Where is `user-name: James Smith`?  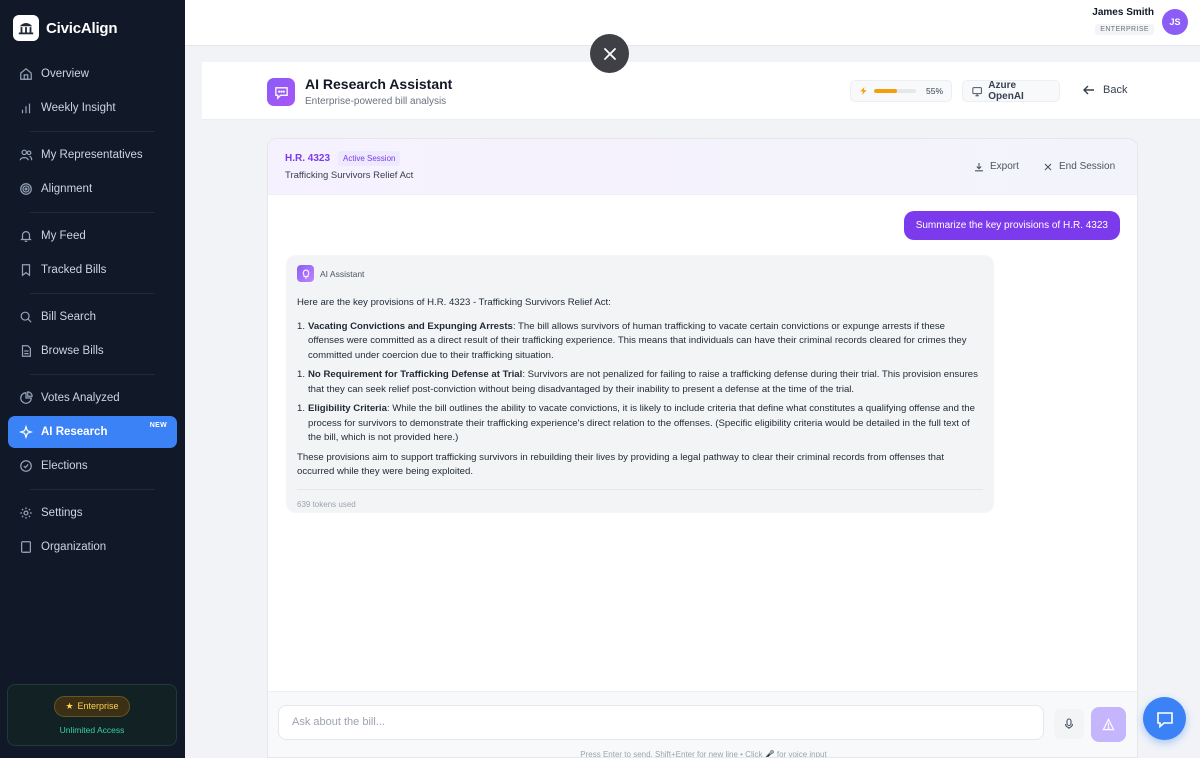
user-name: James Smith is located at coordinates (1123, 12).